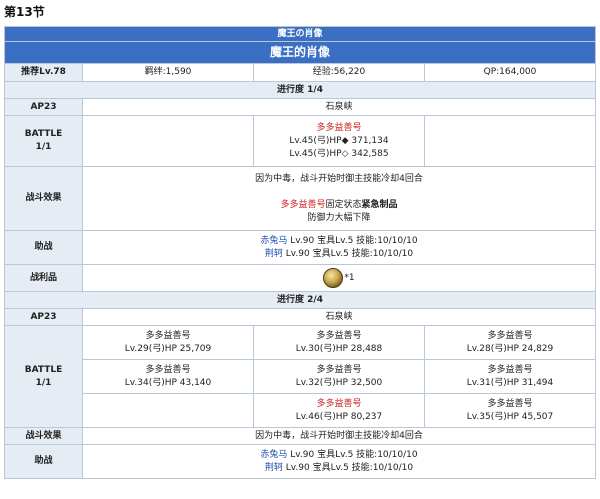 The image size is (600, 499). I want to click on battle-label-1: BATTLE 1/1, so click(43, 141).